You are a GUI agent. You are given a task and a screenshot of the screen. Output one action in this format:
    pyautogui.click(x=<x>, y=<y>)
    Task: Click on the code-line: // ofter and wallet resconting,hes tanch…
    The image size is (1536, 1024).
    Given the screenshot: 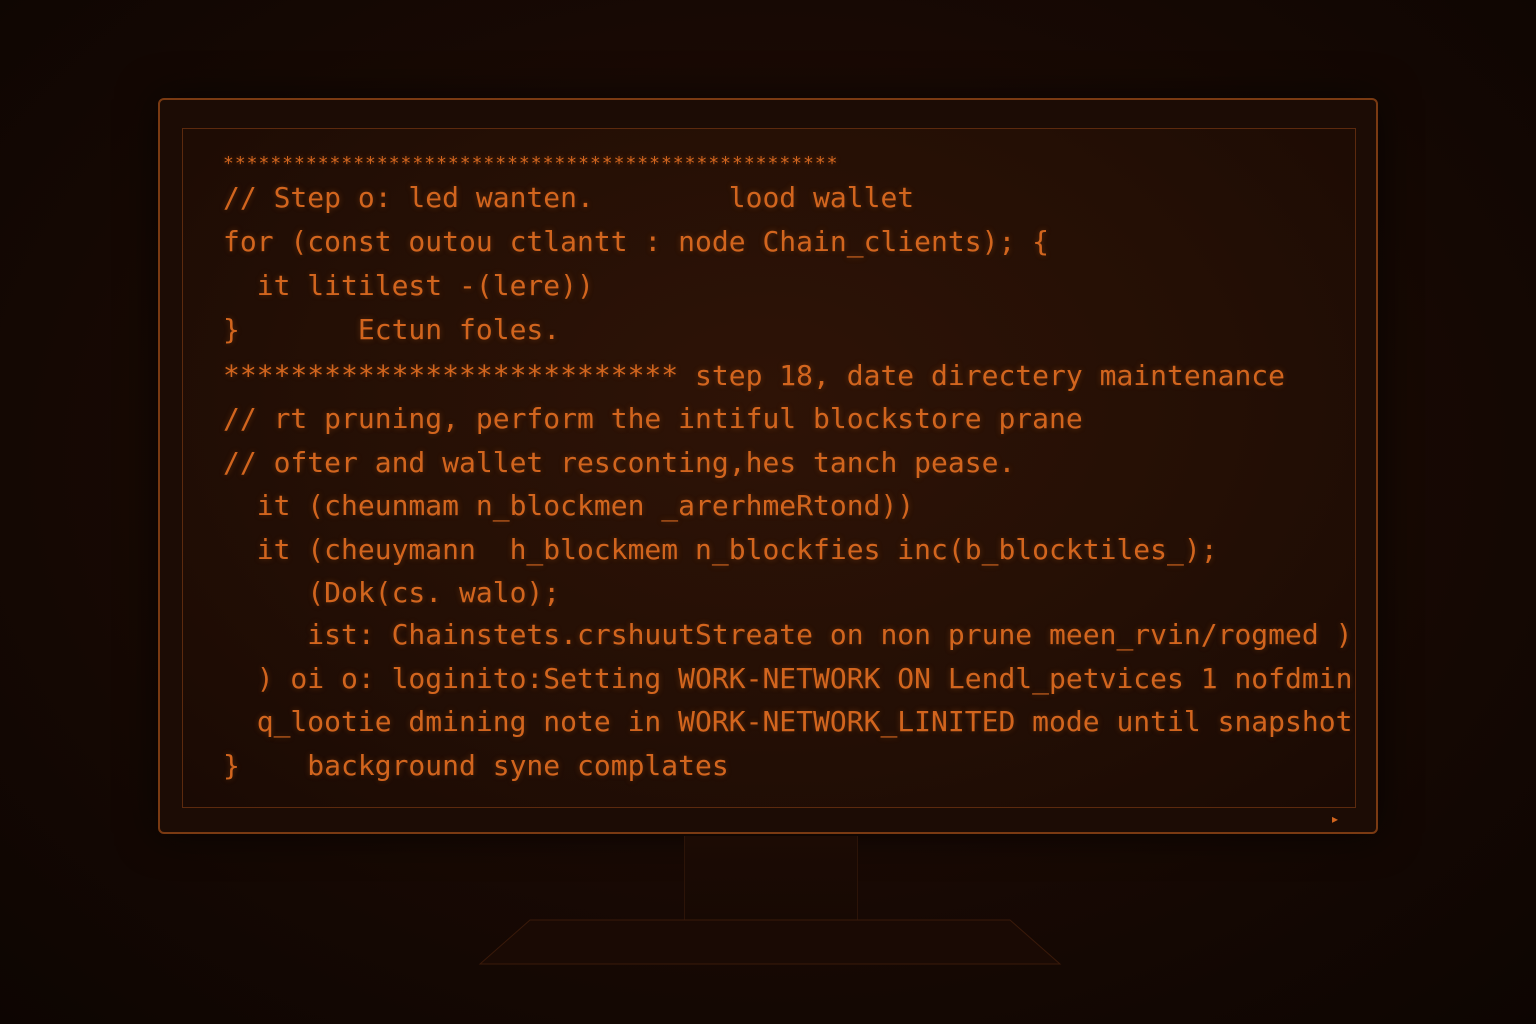 What is the action you would take?
    pyautogui.click(x=619, y=462)
    